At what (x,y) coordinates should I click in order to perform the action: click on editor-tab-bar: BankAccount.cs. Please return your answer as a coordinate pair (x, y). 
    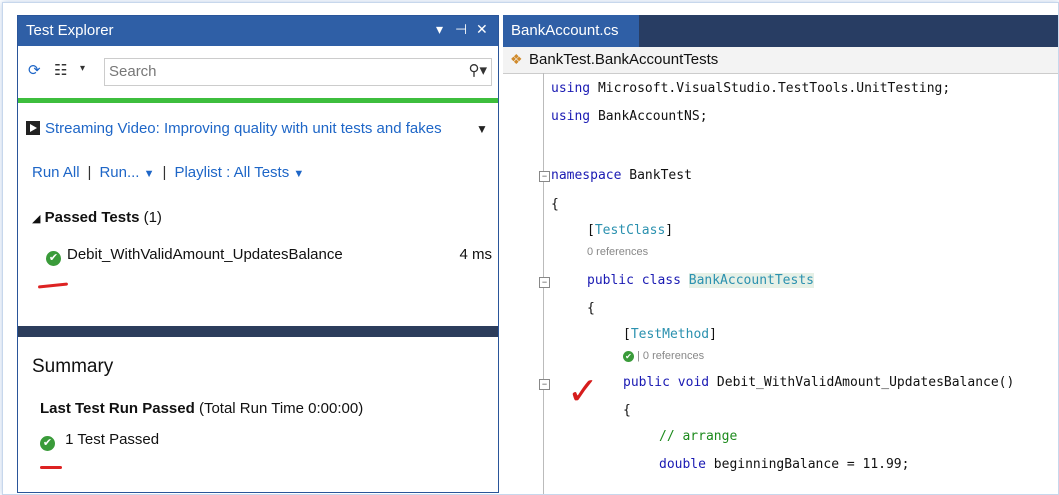
    Looking at the image, I should click on (780, 31).